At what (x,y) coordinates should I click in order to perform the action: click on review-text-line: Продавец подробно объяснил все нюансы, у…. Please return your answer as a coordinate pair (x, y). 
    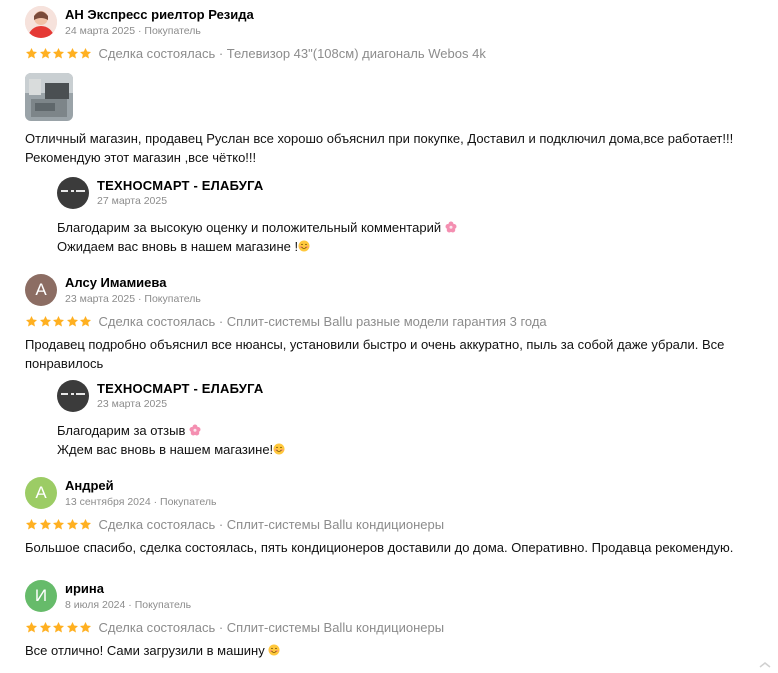
    Looking at the image, I should click on (375, 344).